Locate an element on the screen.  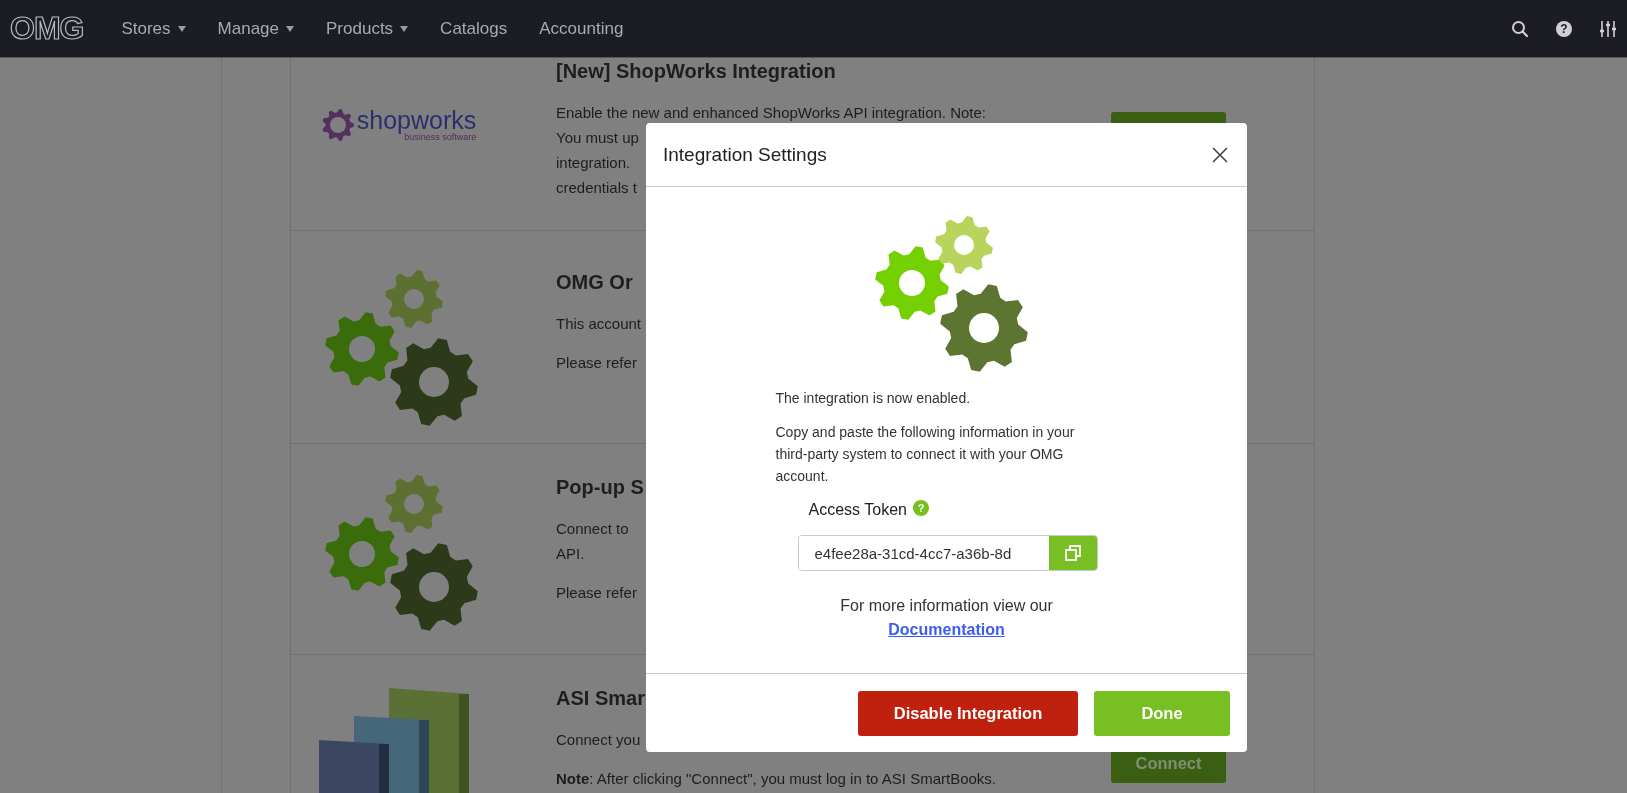
close-button is located at coordinates (1220, 154).